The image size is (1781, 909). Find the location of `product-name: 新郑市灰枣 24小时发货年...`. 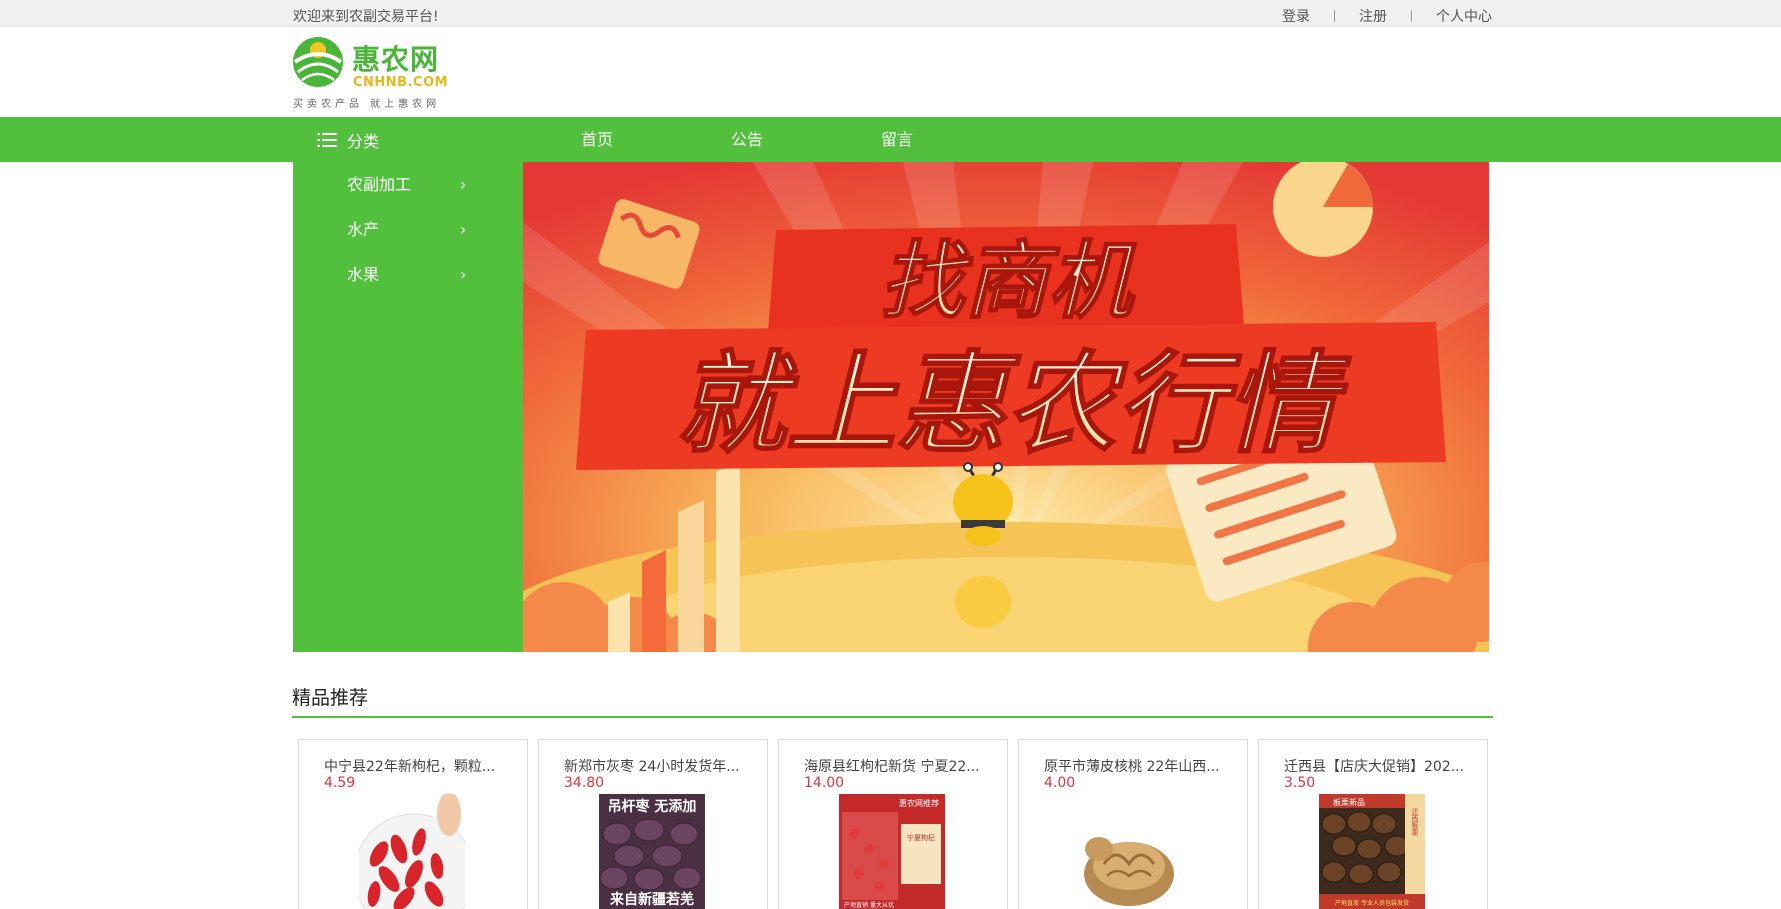

product-name: 新郑市灰枣 24小时发货年... is located at coordinates (652, 767).